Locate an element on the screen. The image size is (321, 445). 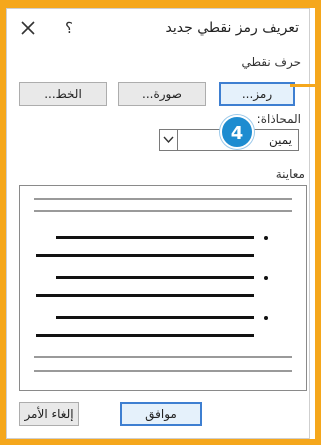
alignment-label: المحاذاة: is located at coordinates (278, 119).